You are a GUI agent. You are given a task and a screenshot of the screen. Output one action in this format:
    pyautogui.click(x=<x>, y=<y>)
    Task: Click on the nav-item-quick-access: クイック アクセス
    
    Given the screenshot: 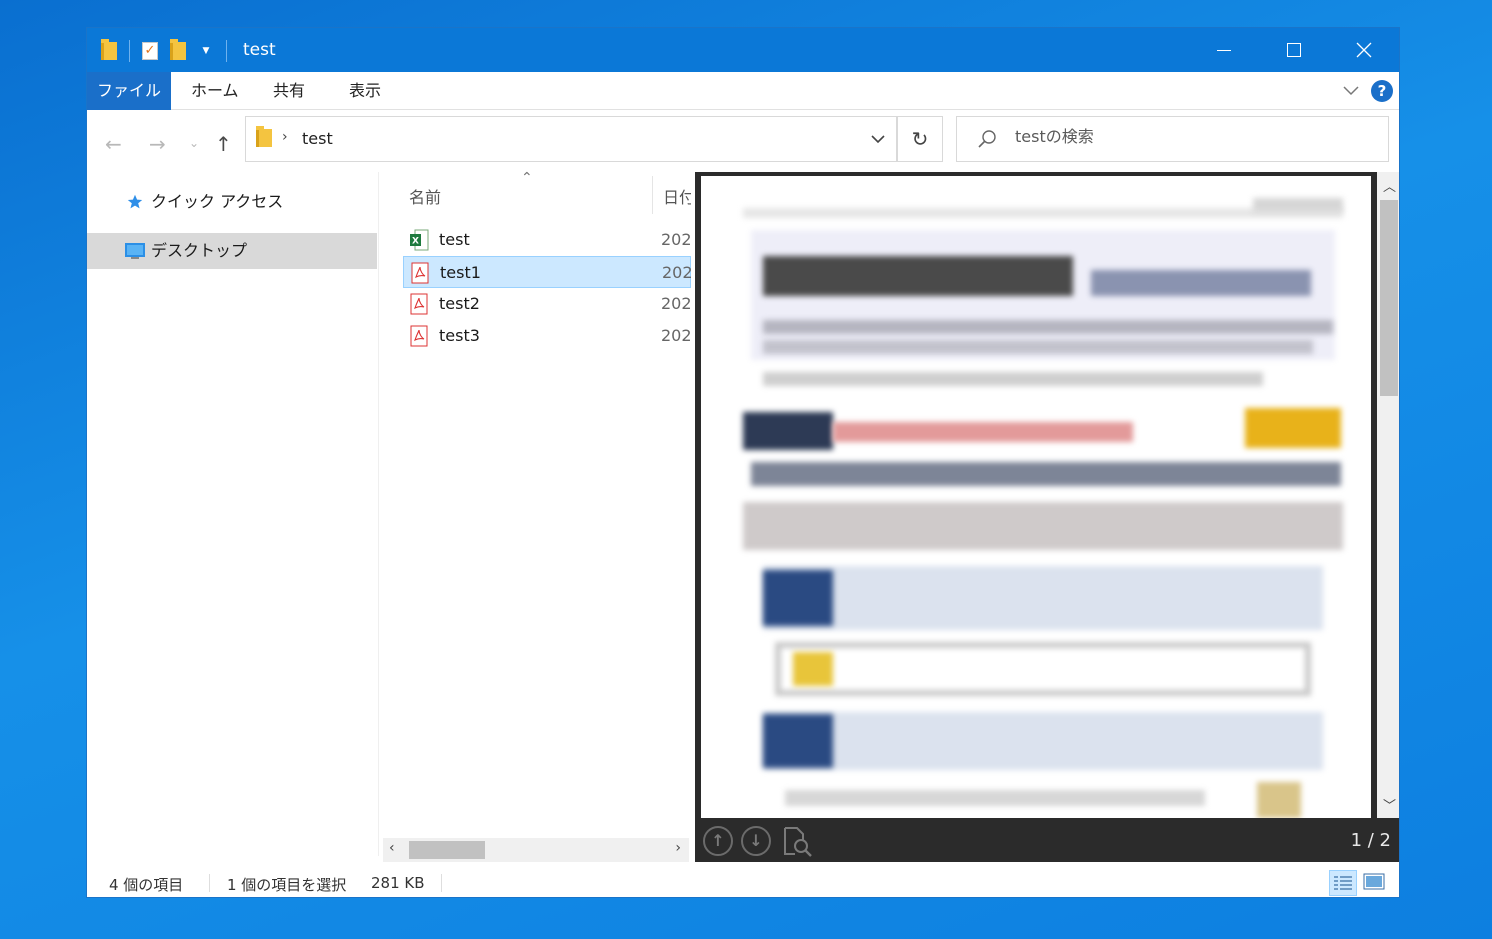 What is the action you would take?
    pyautogui.click(x=232, y=202)
    